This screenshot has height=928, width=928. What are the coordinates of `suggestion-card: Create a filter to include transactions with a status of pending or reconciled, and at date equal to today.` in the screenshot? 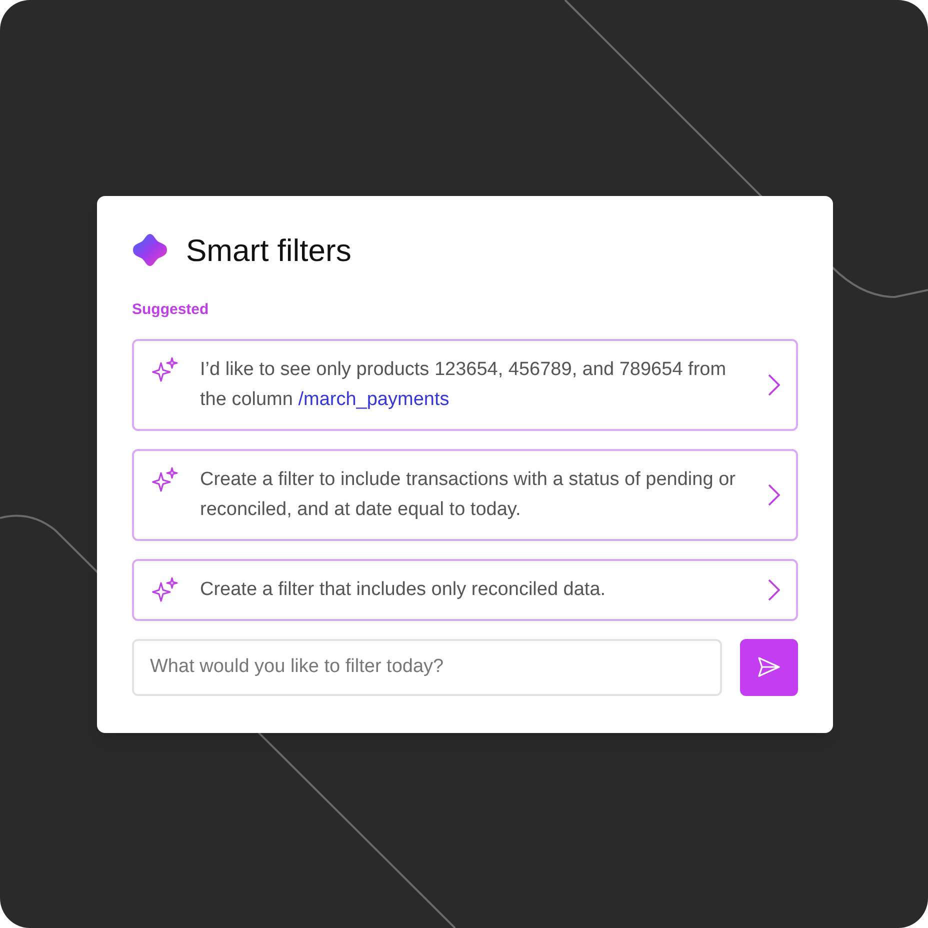 It's located at (465, 494).